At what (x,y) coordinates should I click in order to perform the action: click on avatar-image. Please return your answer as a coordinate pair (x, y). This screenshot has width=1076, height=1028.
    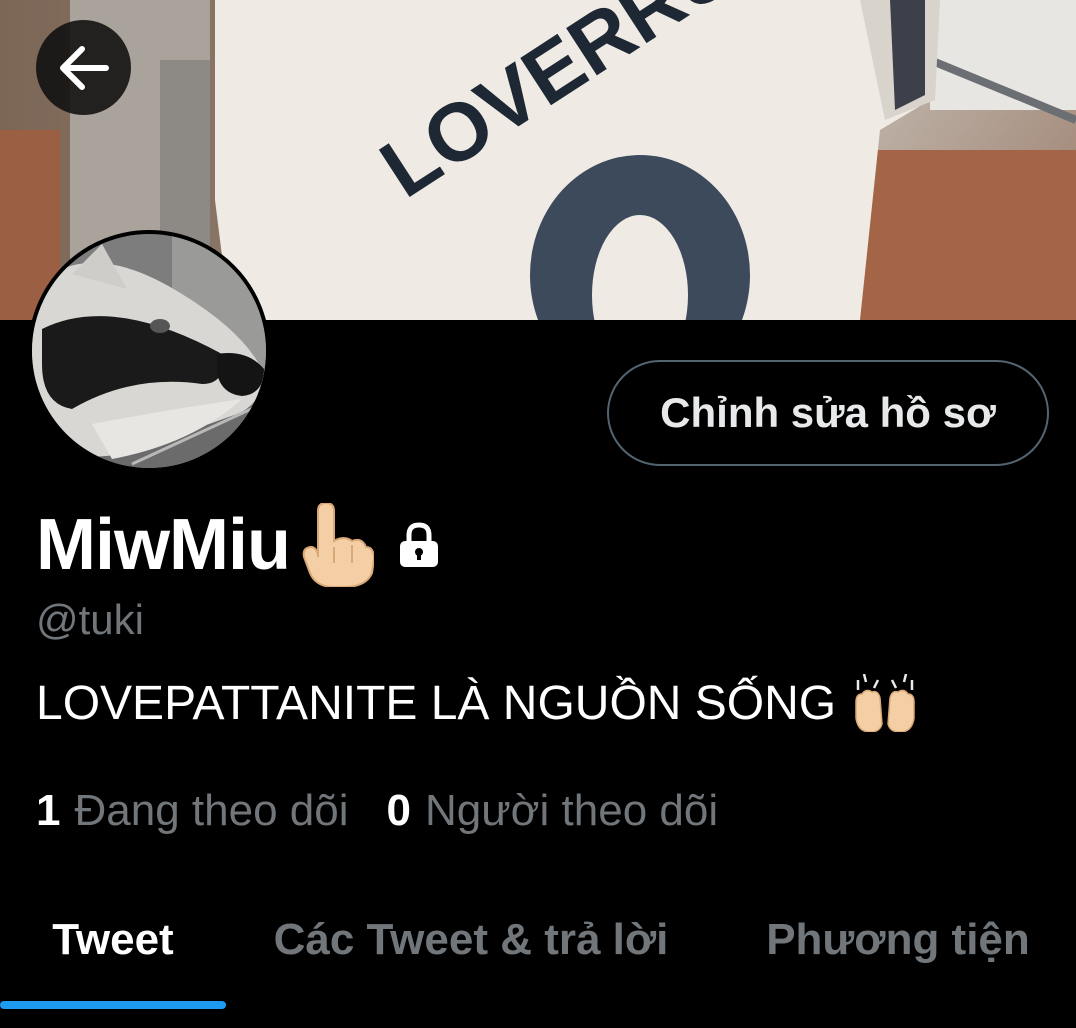
    Looking at the image, I should click on (149, 351).